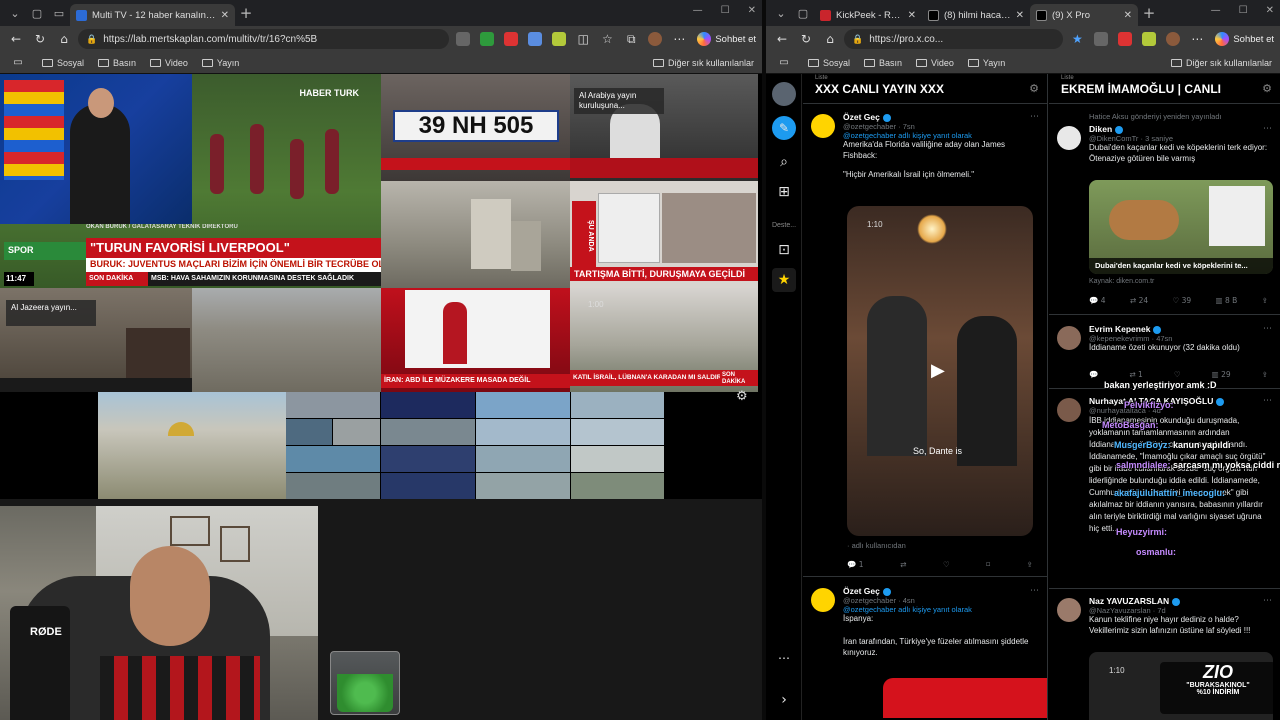  Describe the element at coordinates (855, 564) in the screenshot. I see `reply-icon: 💬 1` at that location.